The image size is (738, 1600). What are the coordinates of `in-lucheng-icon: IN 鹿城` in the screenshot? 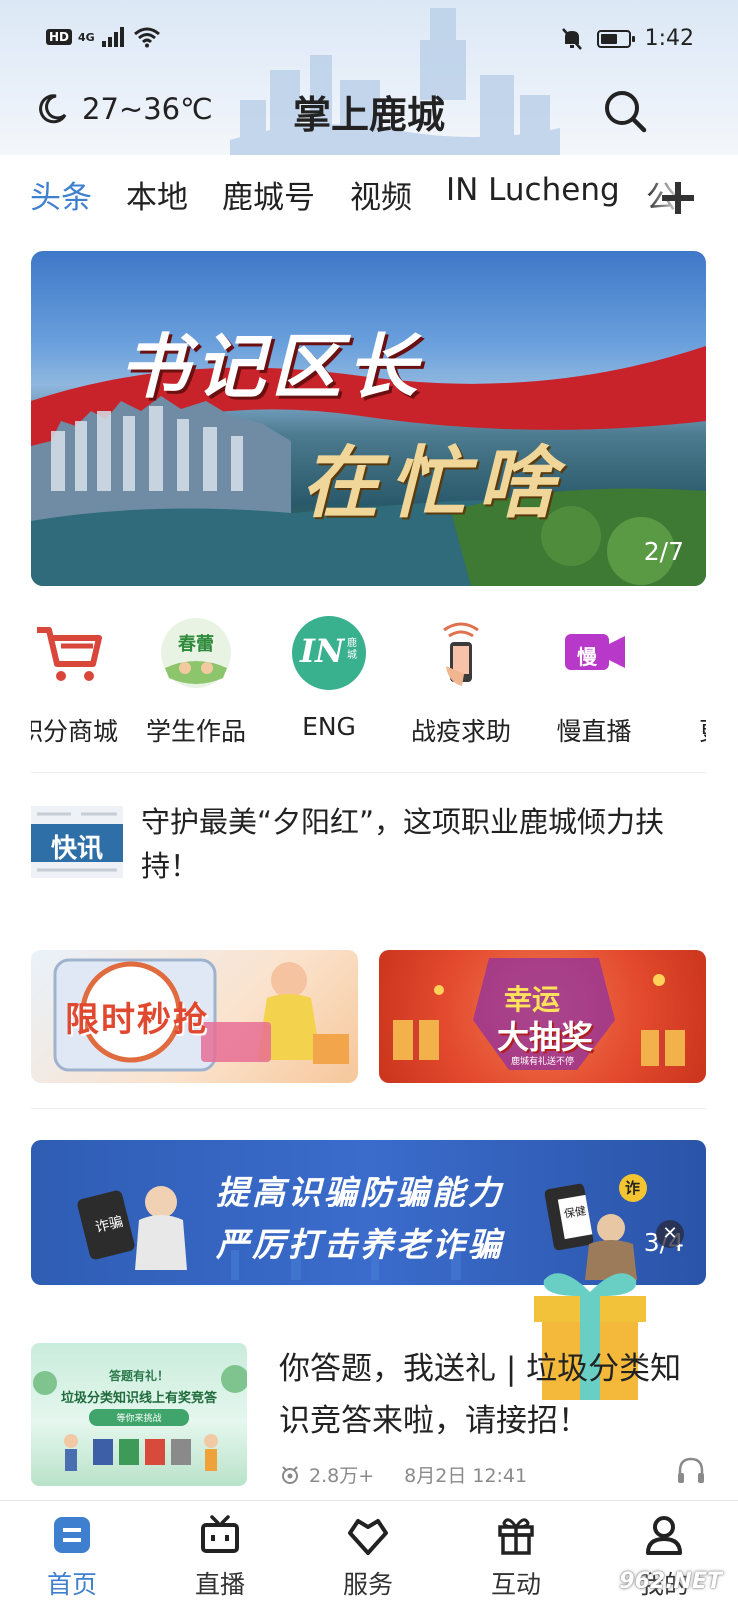 It's located at (329, 653).